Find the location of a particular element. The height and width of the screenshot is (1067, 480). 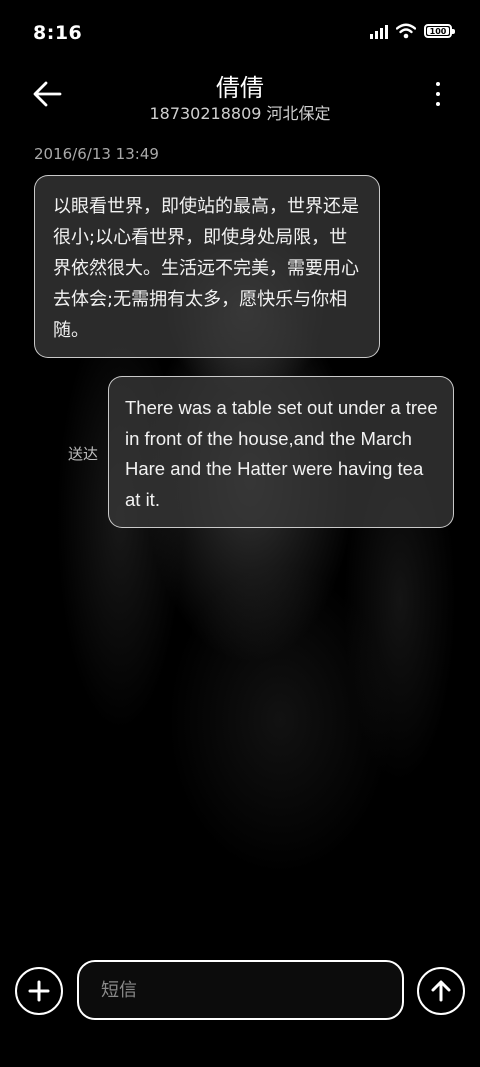

status-icons: 100 is located at coordinates (412, 31).